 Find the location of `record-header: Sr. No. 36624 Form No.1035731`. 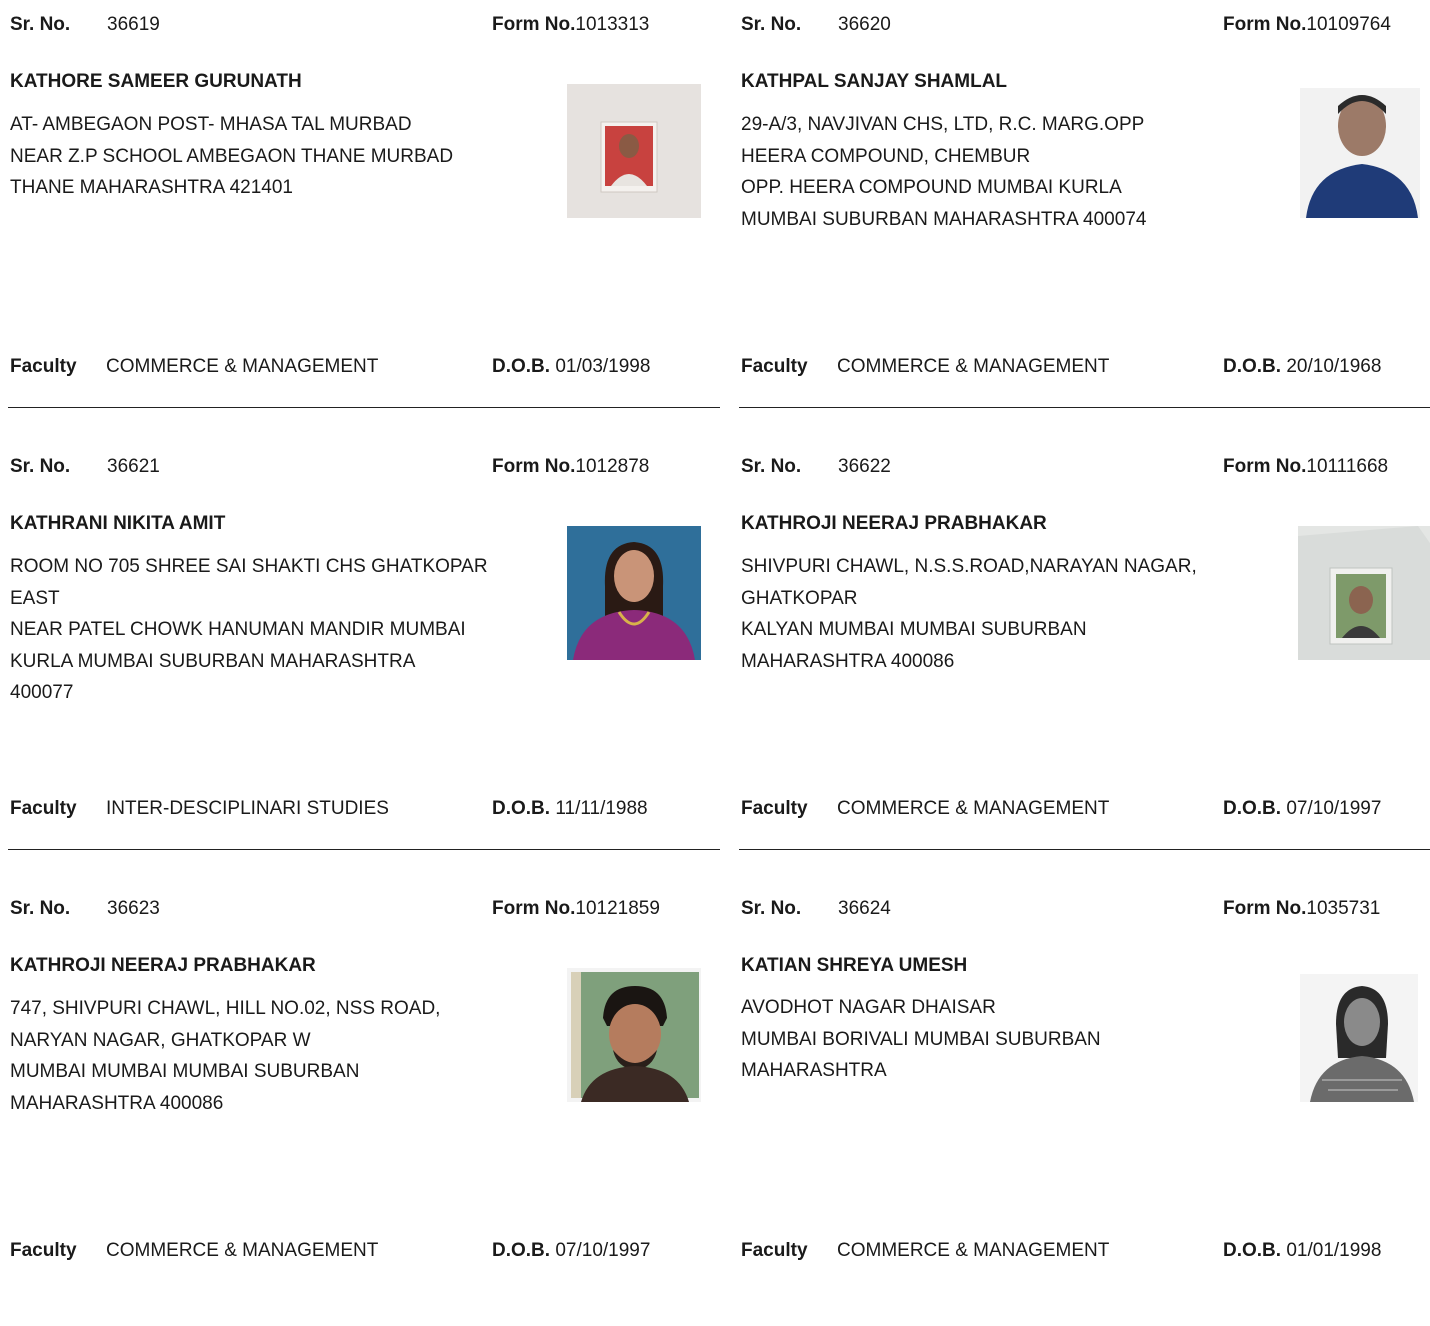

record-header: Sr. No. 36624 Form No.1035731 is located at coordinates (1085, 911).